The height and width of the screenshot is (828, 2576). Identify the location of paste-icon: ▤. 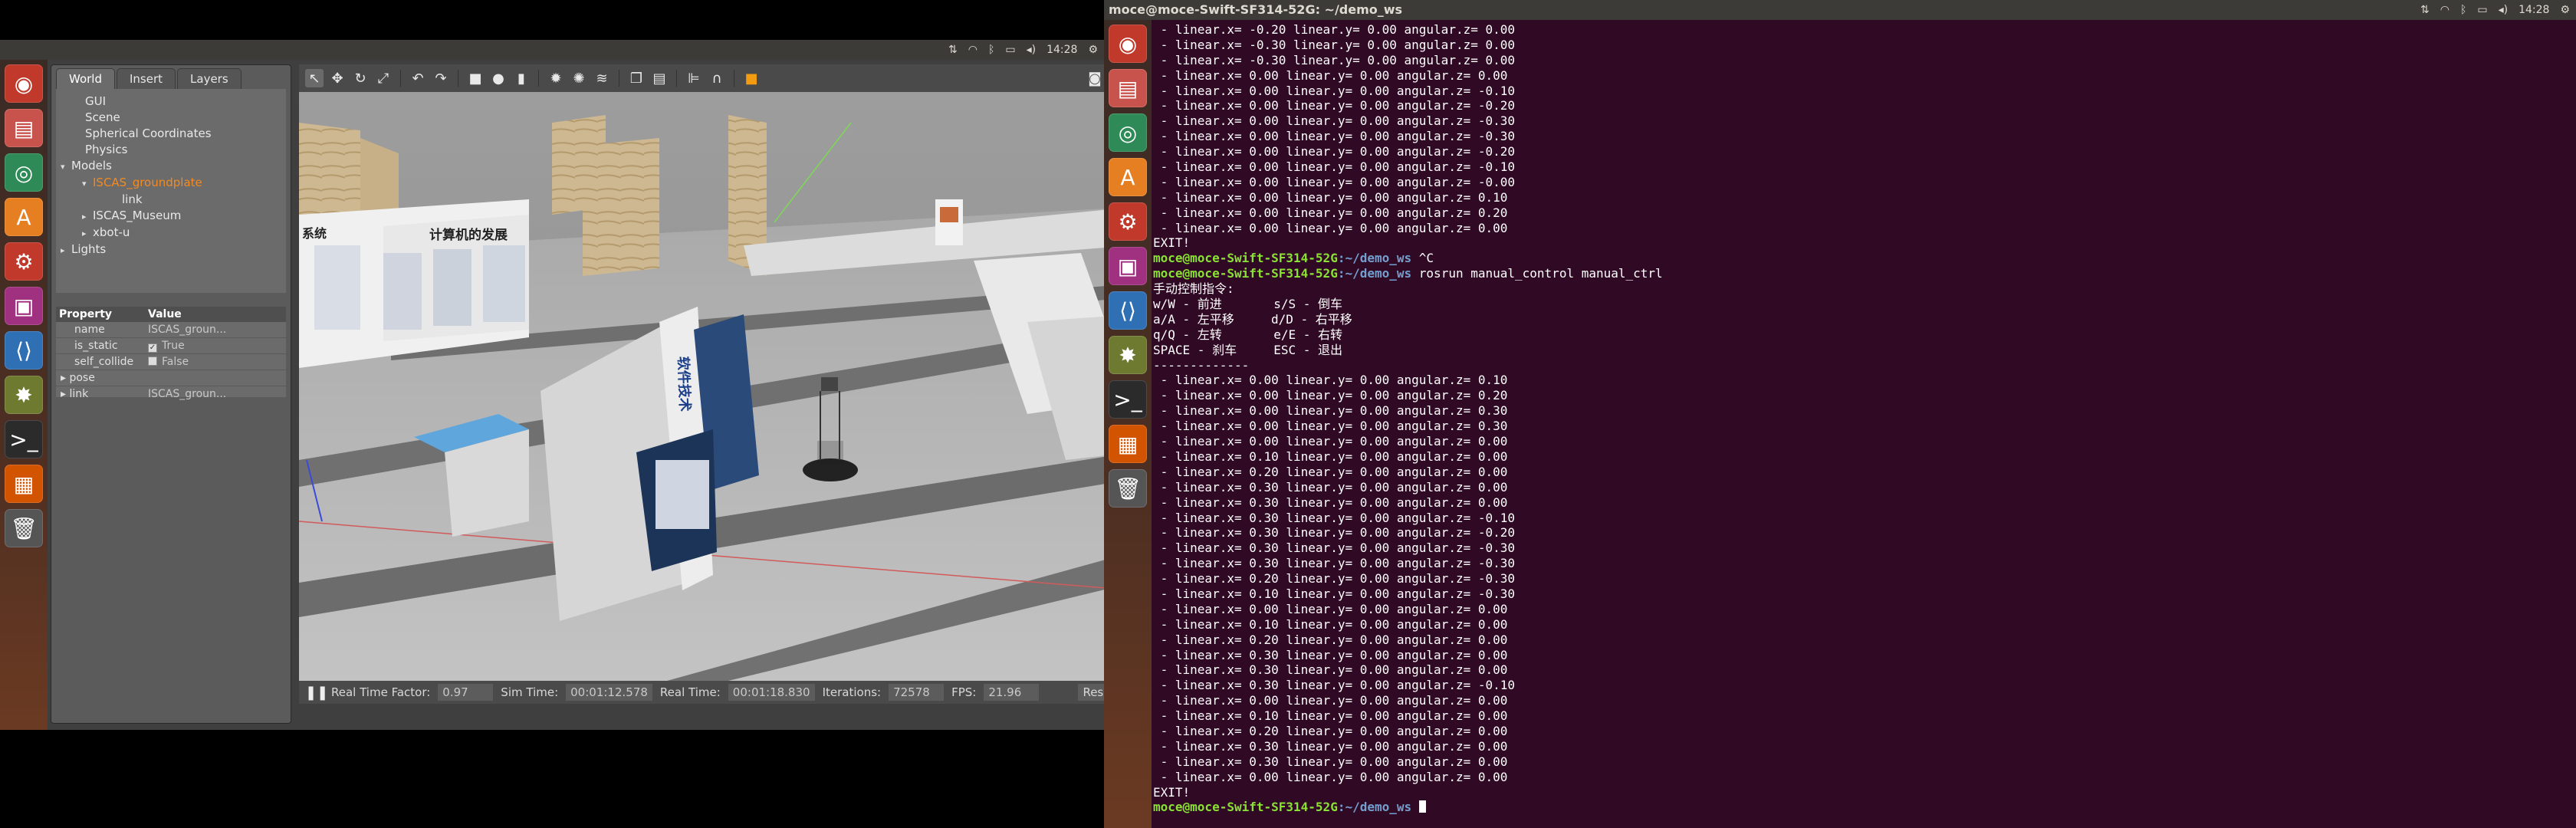
(660, 78).